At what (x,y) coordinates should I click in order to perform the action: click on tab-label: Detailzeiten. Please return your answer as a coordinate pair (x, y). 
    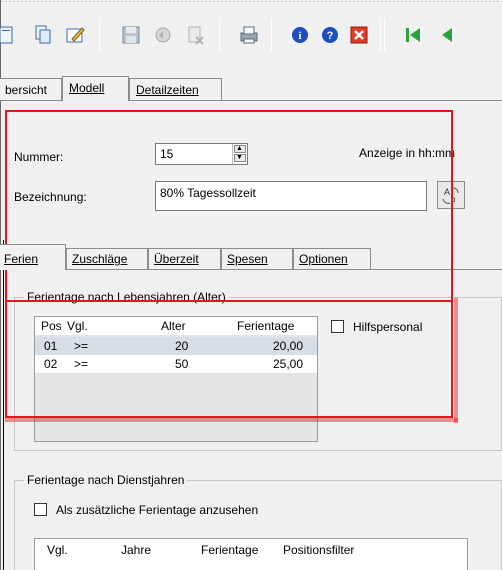
    Looking at the image, I should click on (167, 90).